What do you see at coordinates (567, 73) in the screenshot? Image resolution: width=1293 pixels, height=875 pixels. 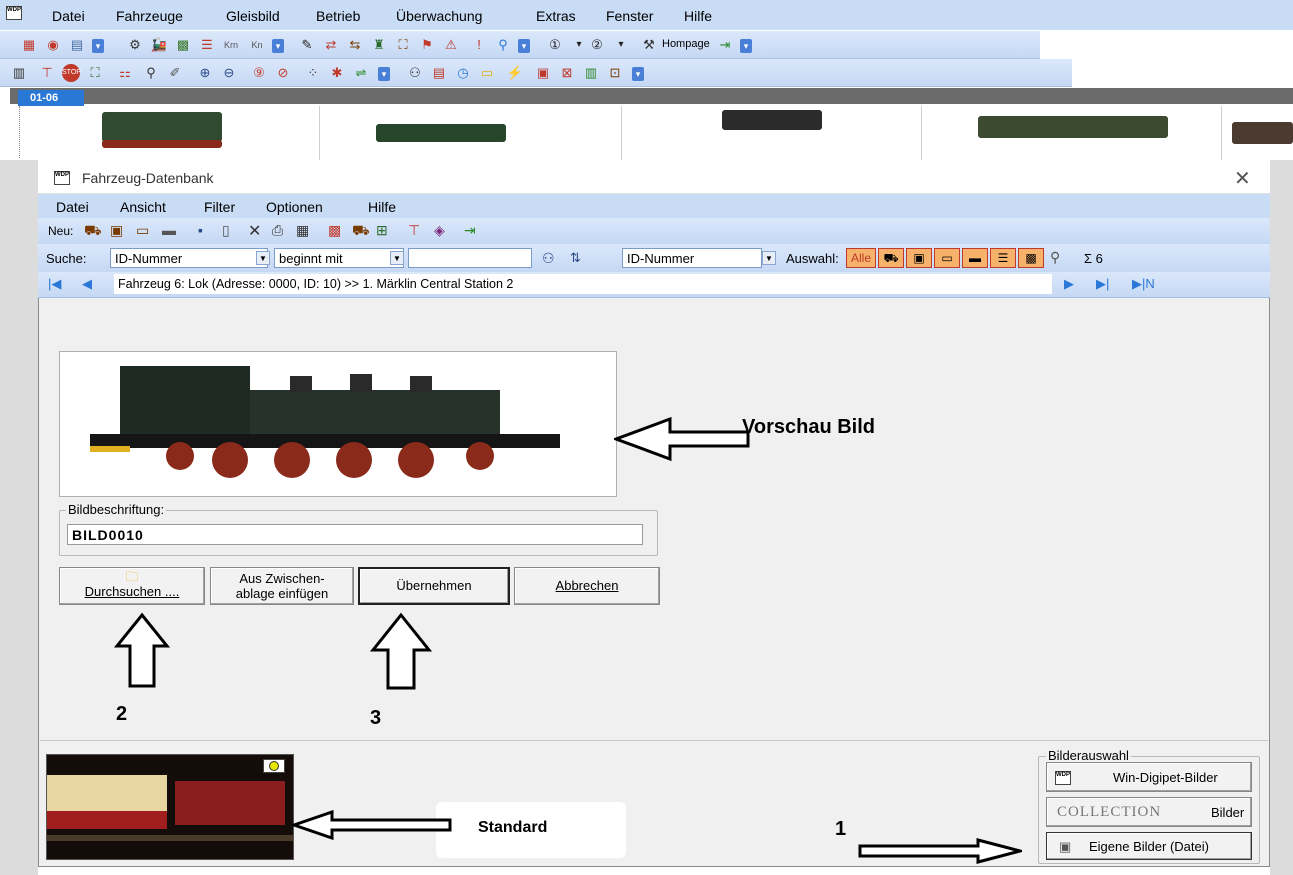 I see `sx-icon: ⊠` at bounding box center [567, 73].